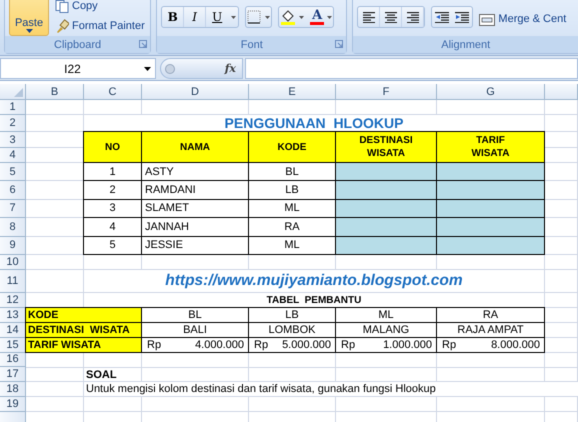 The image size is (578, 422). I want to click on column-header: F, so click(386, 92).